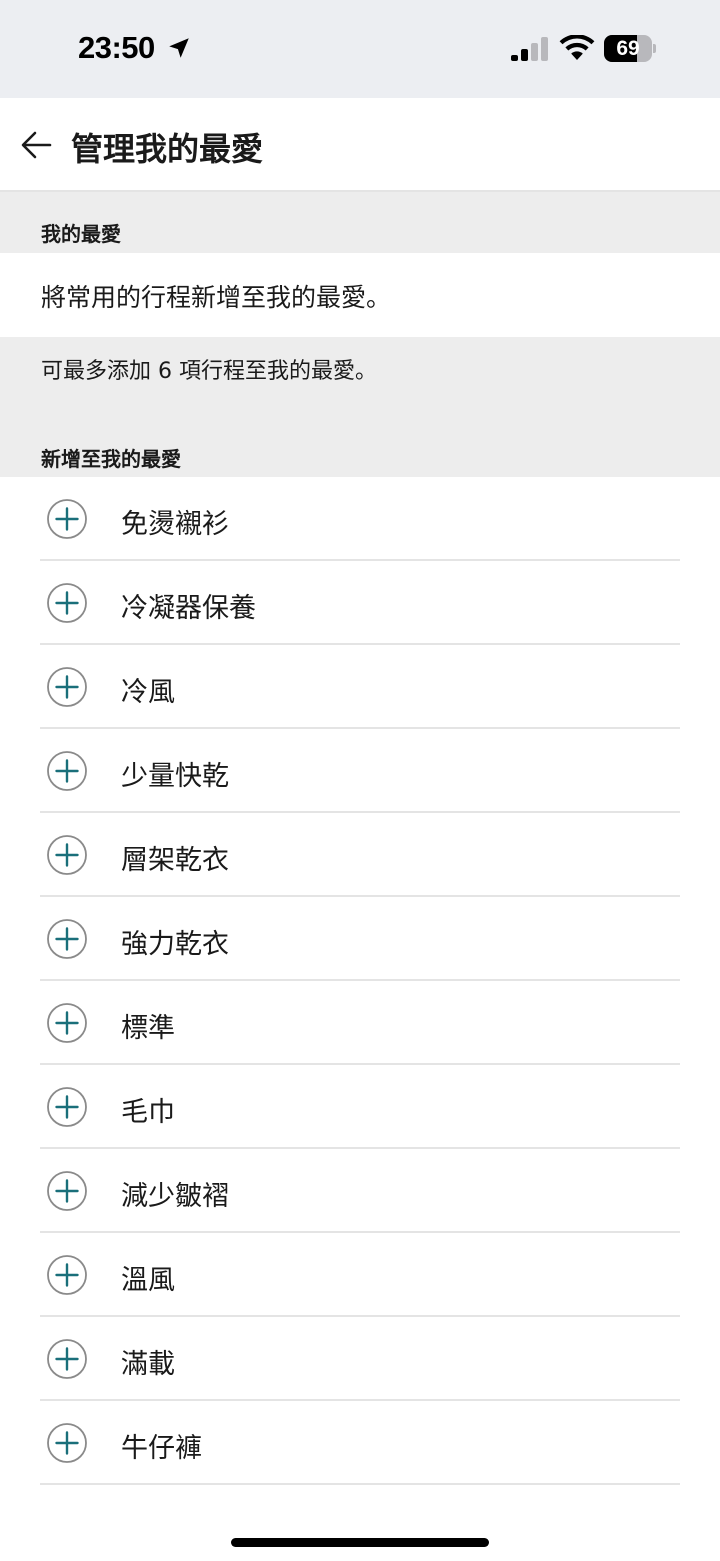 The image size is (720, 1561). What do you see at coordinates (175, 860) in the screenshot?
I see `list-item-label: 層架乾衣` at bounding box center [175, 860].